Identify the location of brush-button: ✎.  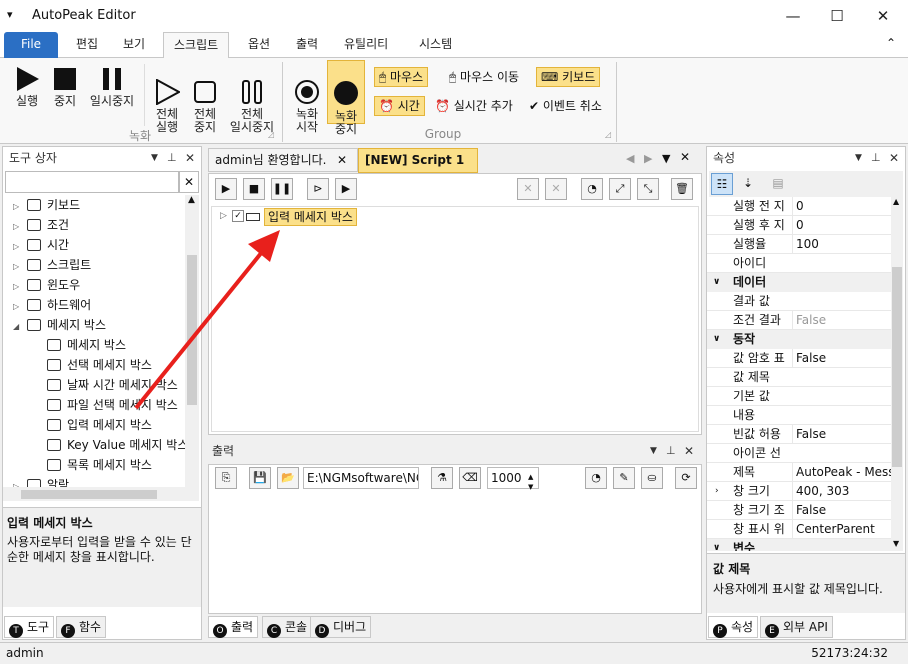
(624, 478).